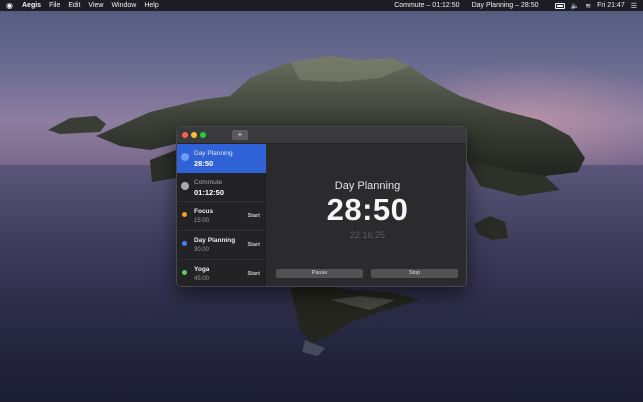  I want to click on menu-help: Help, so click(151, 5).